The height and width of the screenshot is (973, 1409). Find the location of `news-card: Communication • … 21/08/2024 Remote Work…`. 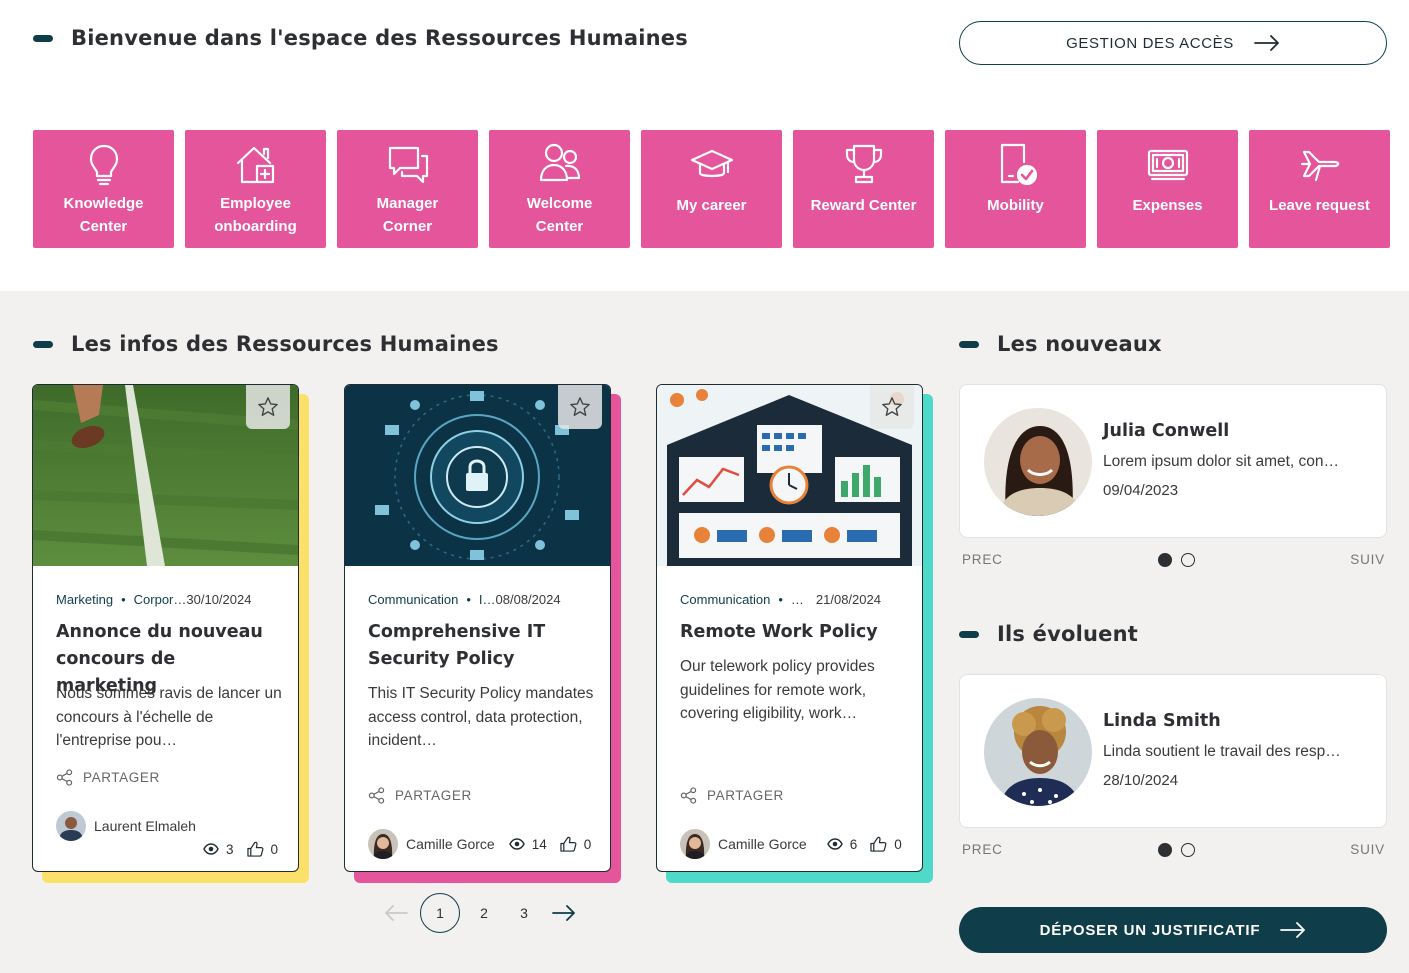

news-card: Communication • … 21/08/2024 Remote Work… is located at coordinates (795, 634).